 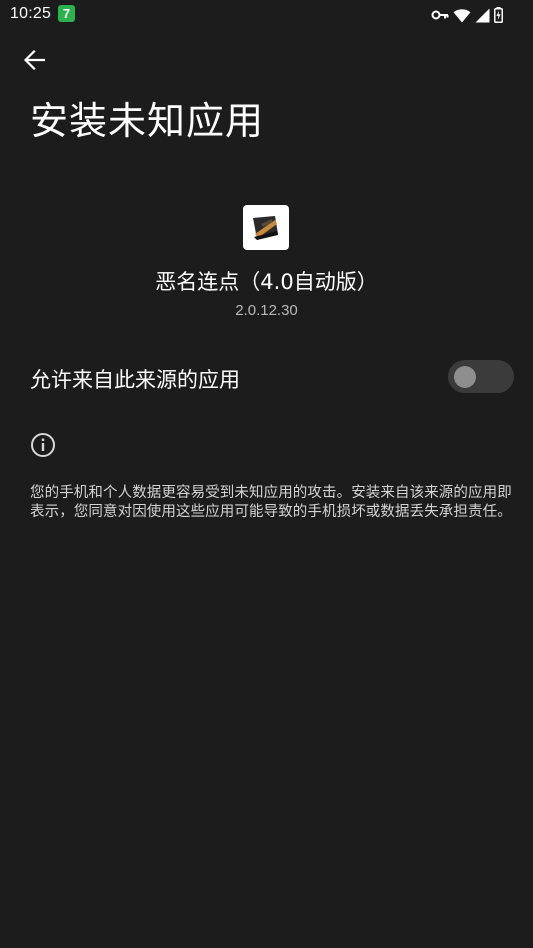 What do you see at coordinates (135, 380) in the screenshot?
I see `allow-source-label: 允许来自此来源的应用` at bounding box center [135, 380].